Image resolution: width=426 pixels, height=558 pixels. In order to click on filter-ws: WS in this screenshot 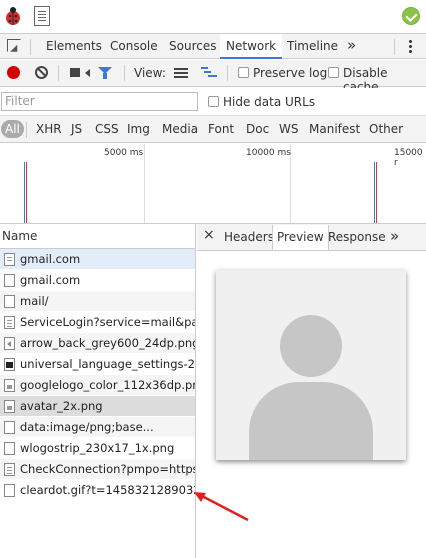, I will do `click(288, 129)`.